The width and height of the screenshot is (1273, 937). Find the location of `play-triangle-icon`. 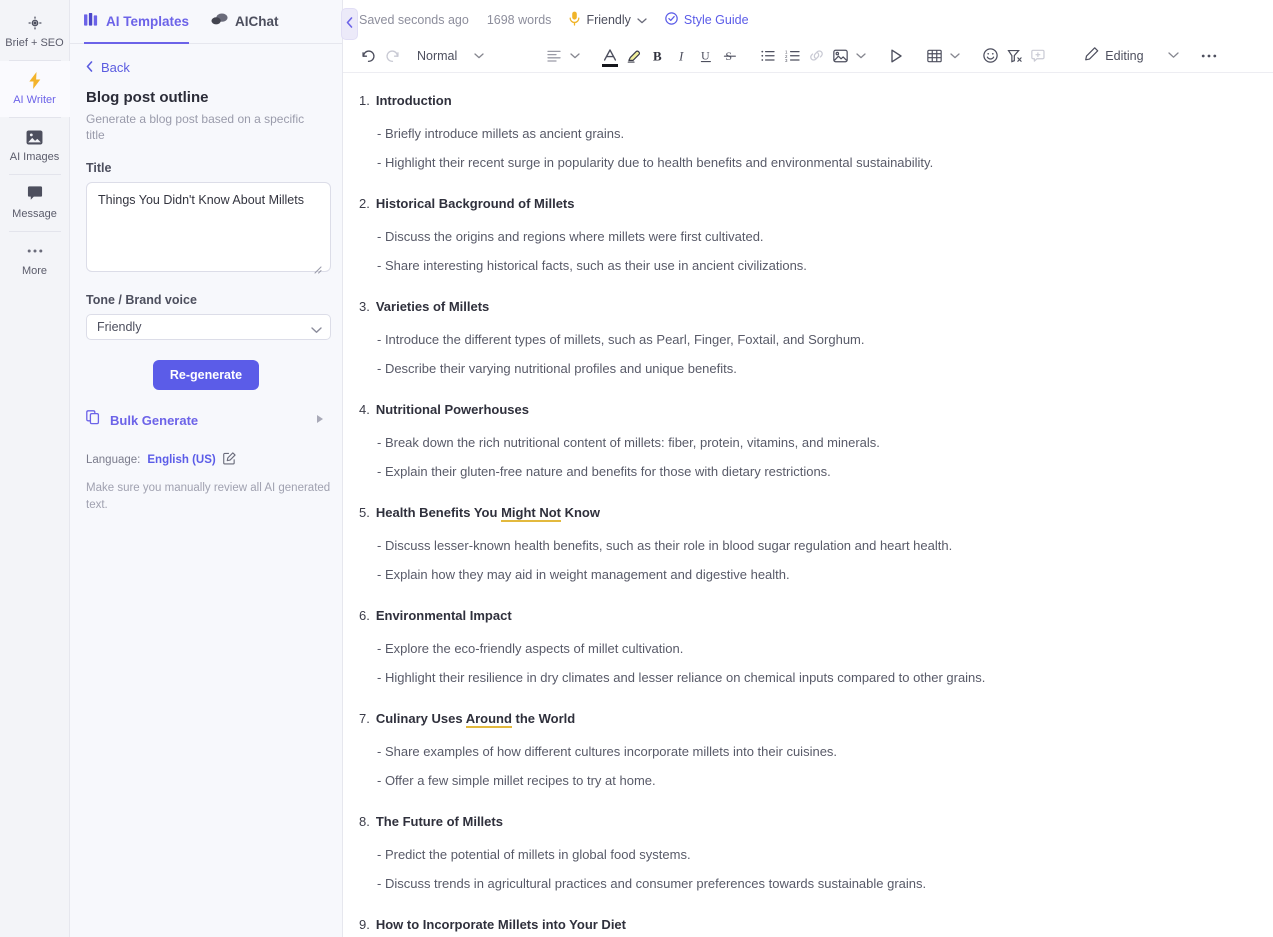

play-triangle-icon is located at coordinates (896, 56).